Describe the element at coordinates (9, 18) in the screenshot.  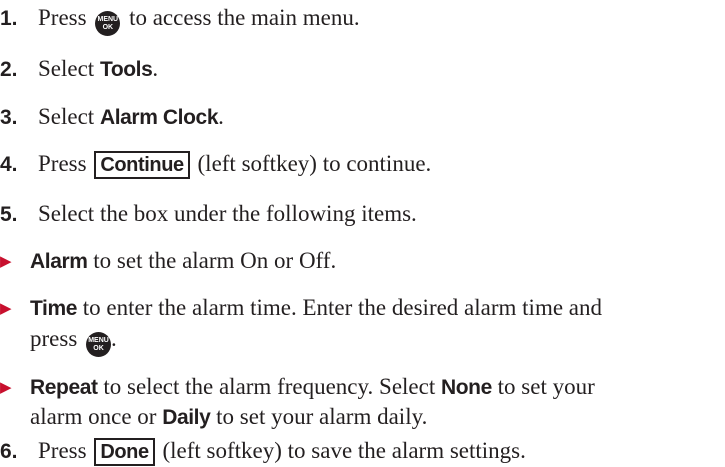
I see `step-number: 1.` at that location.